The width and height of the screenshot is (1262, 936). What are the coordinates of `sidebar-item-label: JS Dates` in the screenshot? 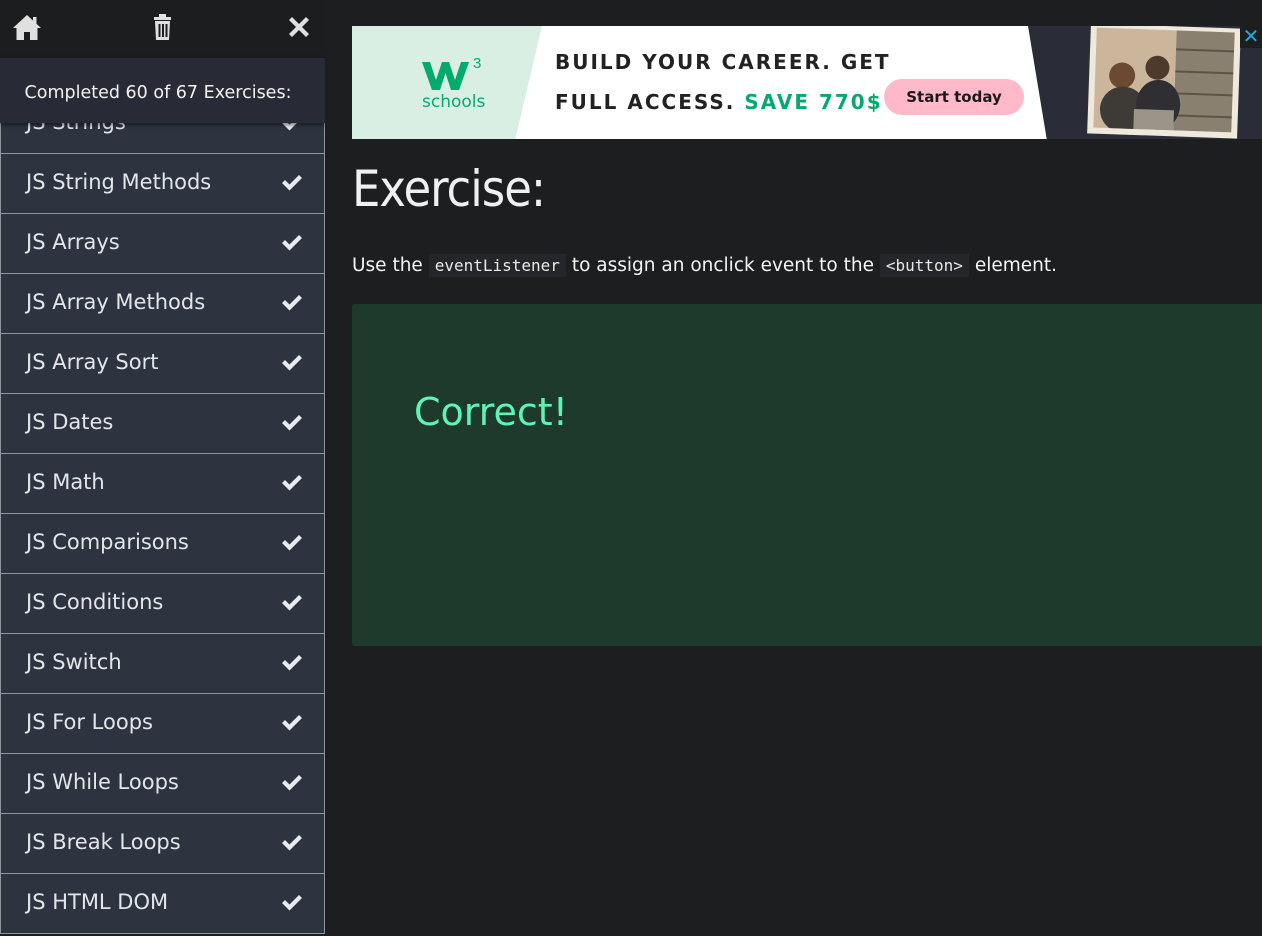 It's located at (70, 422).